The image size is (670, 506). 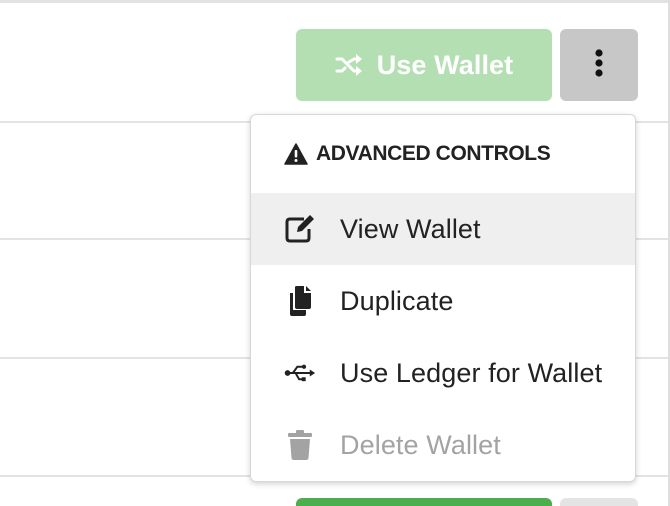 I want to click on menu-item-label: View Wallet, so click(x=410, y=228).